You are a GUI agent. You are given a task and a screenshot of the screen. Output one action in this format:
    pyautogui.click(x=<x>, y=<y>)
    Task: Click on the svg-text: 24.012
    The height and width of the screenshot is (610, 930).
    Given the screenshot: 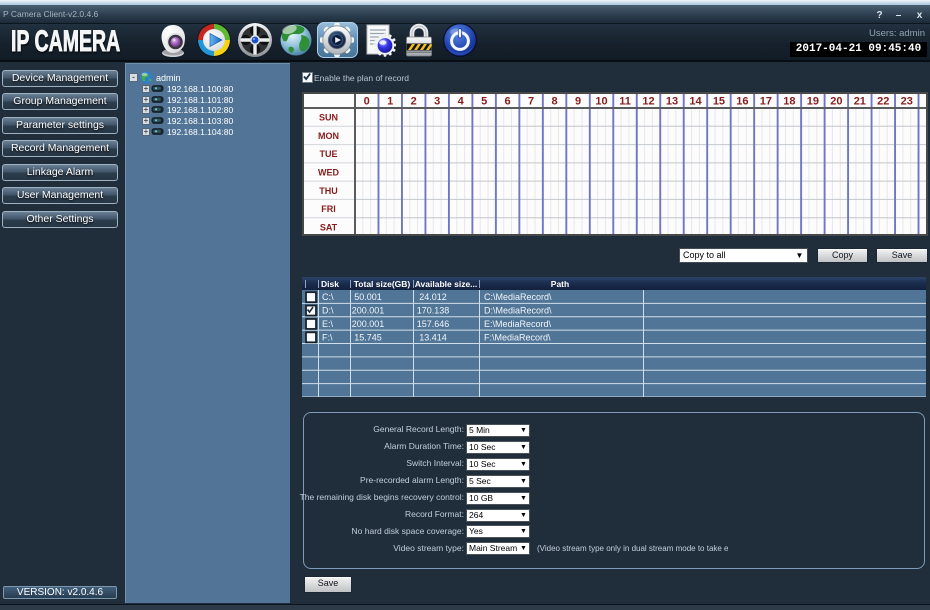 What is the action you would take?
    pyautogui.click(x=433, y=297)
    